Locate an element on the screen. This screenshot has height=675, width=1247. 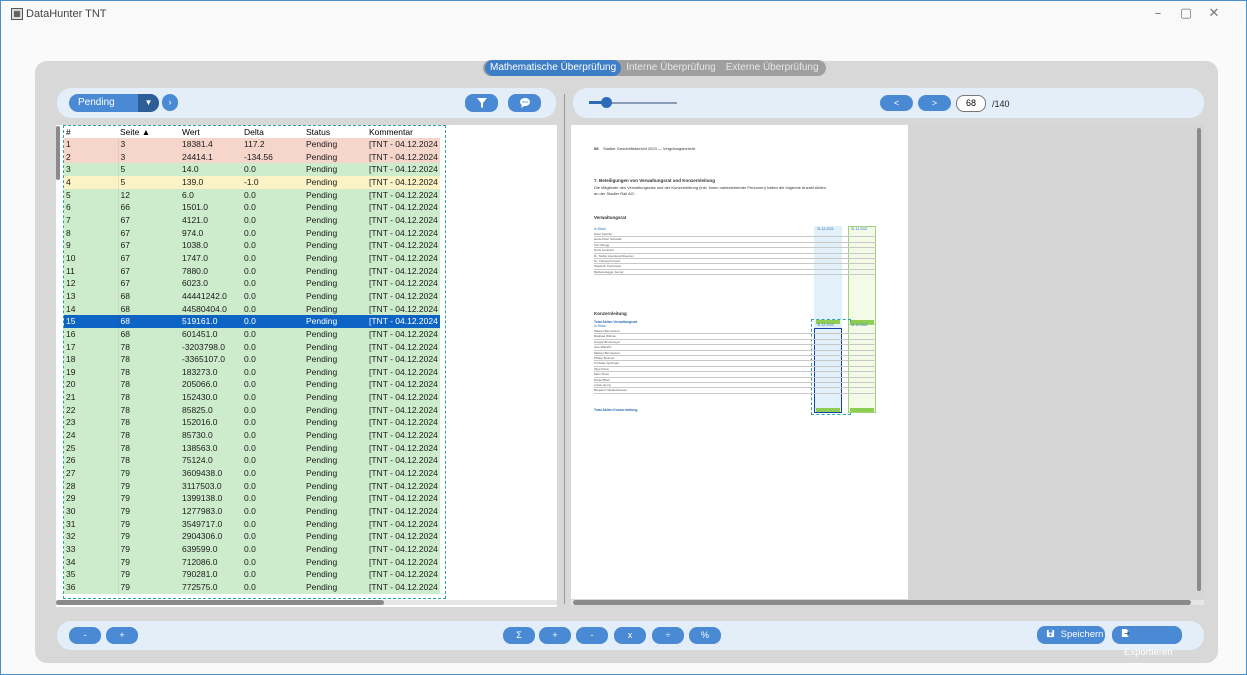
filter-next-button: › is located at coordinates (170, 102).